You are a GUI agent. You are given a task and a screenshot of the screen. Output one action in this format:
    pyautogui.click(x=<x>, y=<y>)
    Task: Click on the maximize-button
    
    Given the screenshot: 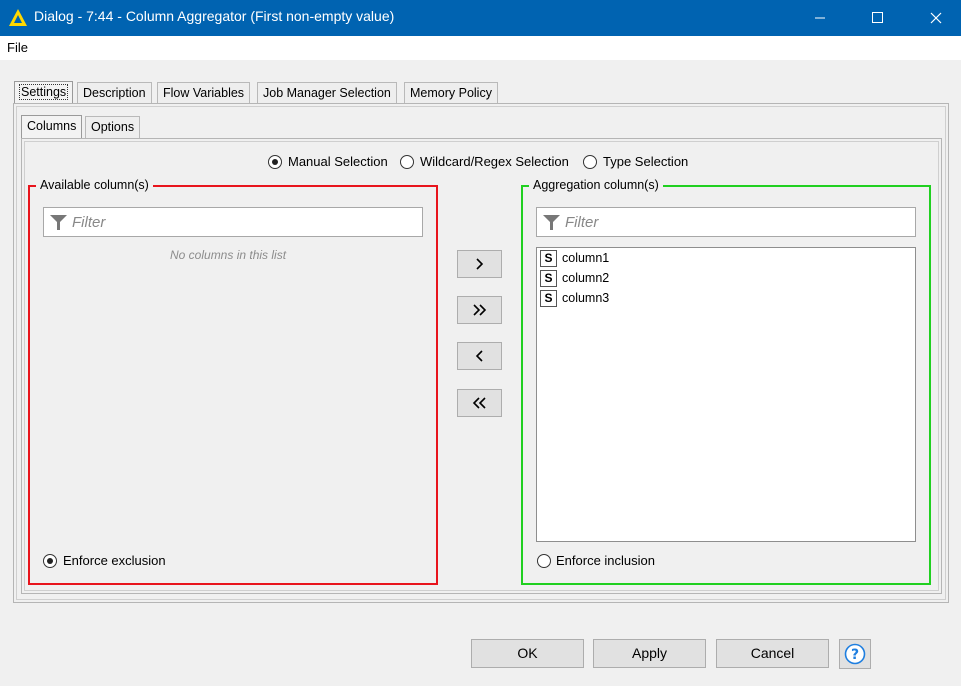 What is the action you would take?
    pyautogui.click(x=878, y=18)
    